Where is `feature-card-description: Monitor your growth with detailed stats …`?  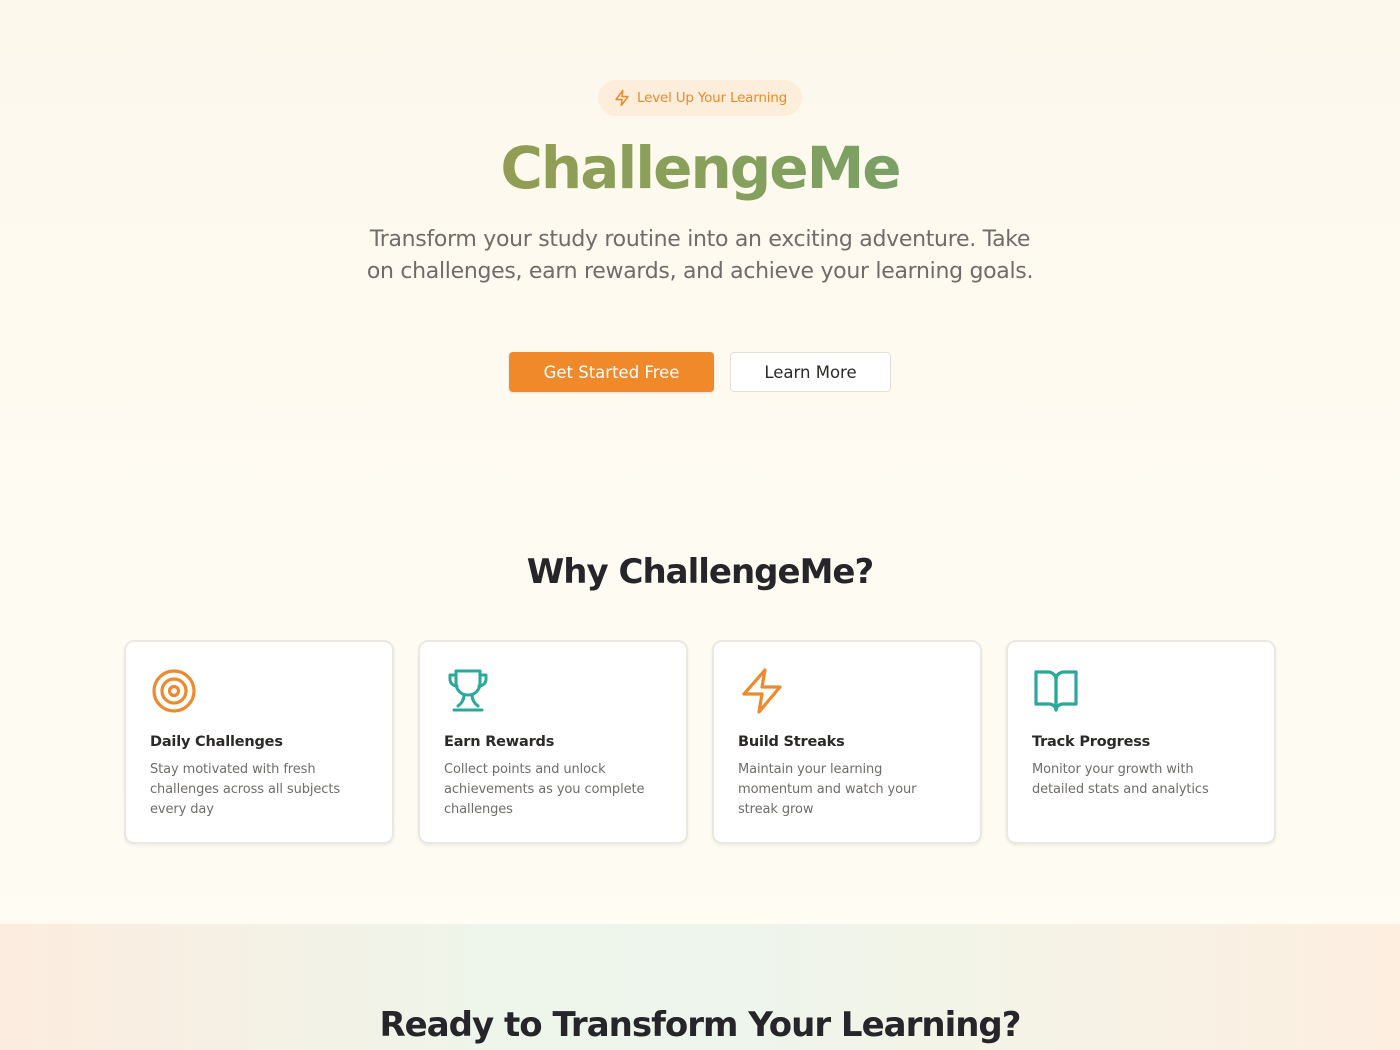 feature-card-description: Monitor your growth with detailed stats … is located at coordinates (1120, 779).